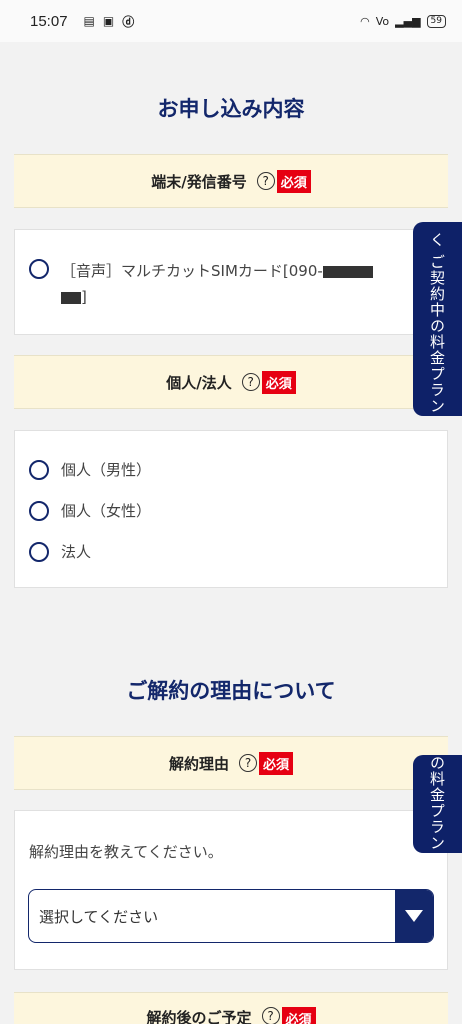 The width and height of the screenshot is (462, 1024). I want to click on option-label: 法人, so click(76, 552).